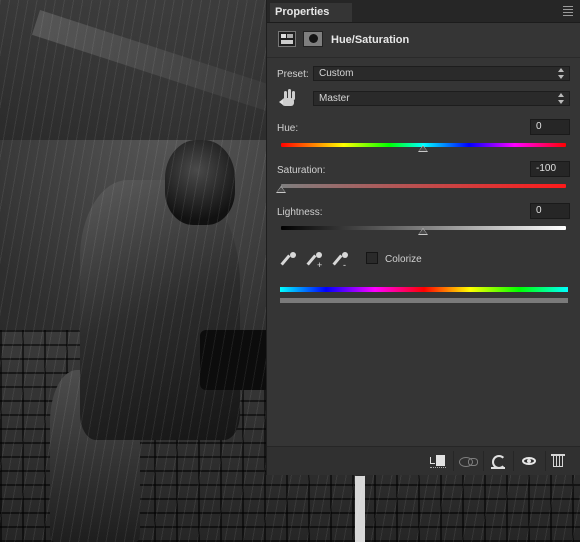 The width and height of the screenshot is (580, 542). I want to click on adjustment-title: Hue/Saturation, so click(370, 40).